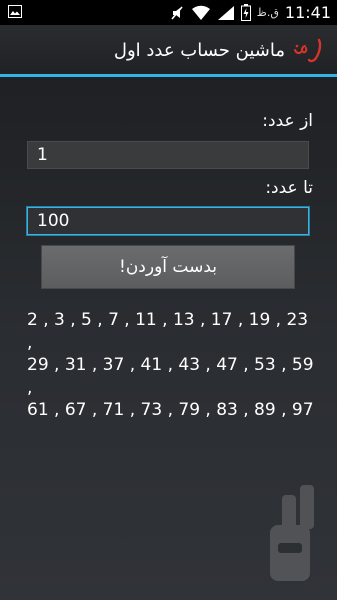  What do you see at coordinates (168, 221) in the screenshot?
I see `to-number-input: 100` at bounding box center [168, 221].